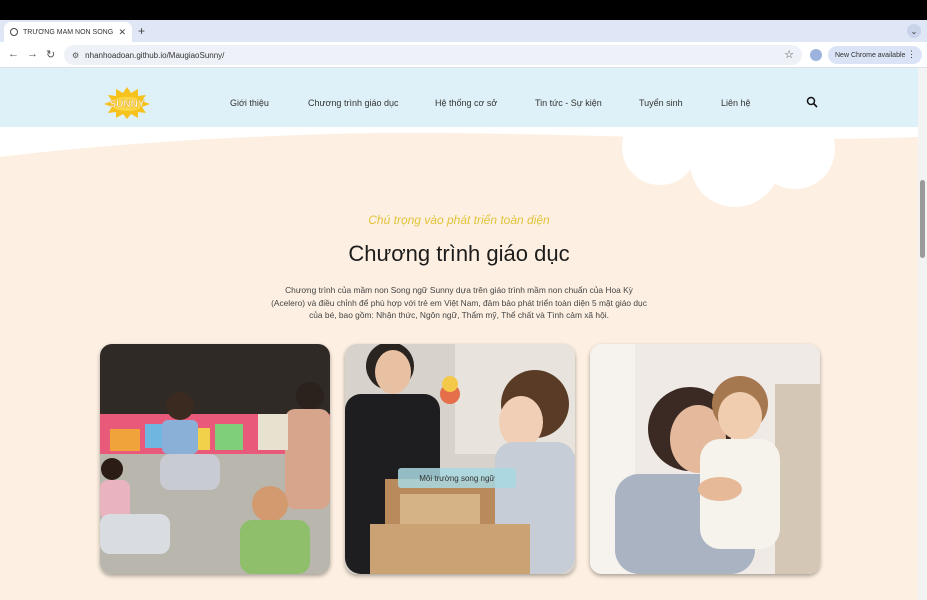 Image resolution: width=927 pixels, height=600 pixels. I want to click on tab-search-chevron-icon: ⌄, so click(914, 31).